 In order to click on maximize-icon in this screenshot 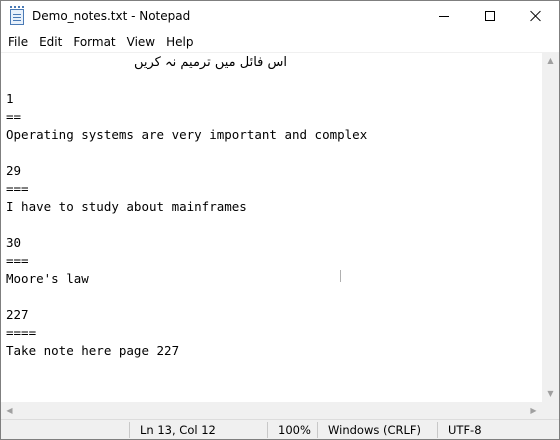, I will do `click(490, 16)`.